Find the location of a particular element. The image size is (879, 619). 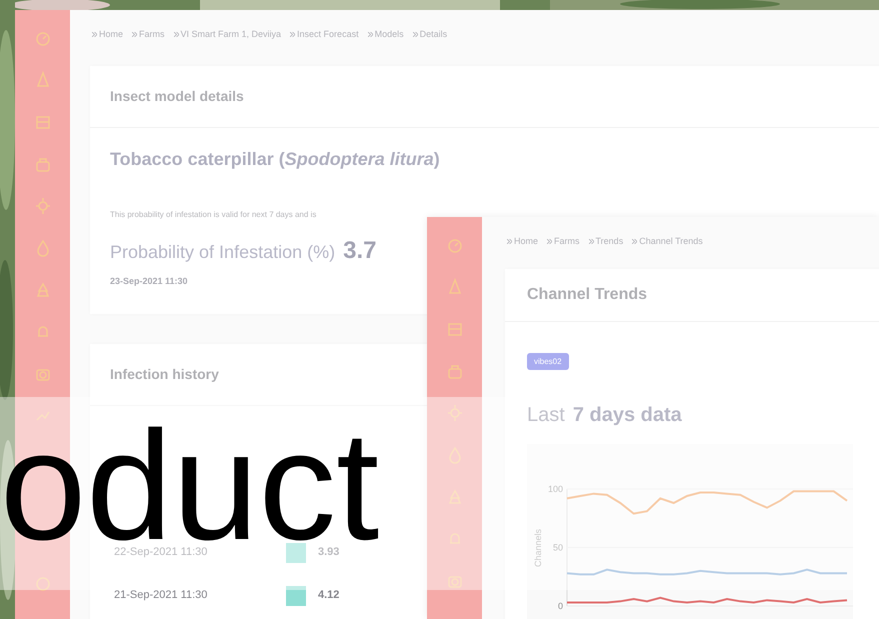

axis-label: 100 is located at coordinates (555, 489).